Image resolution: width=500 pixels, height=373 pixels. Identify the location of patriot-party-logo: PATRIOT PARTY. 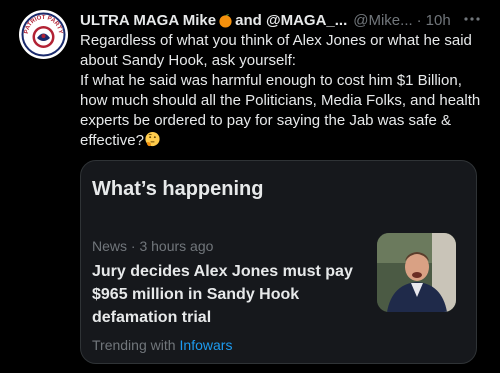
(43, 34).